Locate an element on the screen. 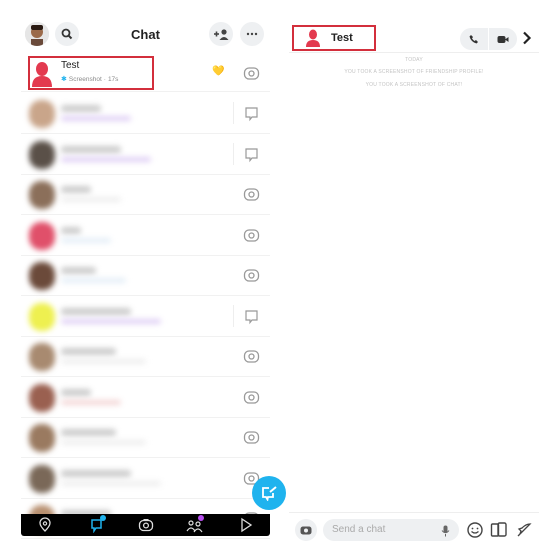 Image resolution: width=560 pixels, height=560 pixels. chat-status: ✱ Screenshot · 17s is located at coordinates (90, 79).